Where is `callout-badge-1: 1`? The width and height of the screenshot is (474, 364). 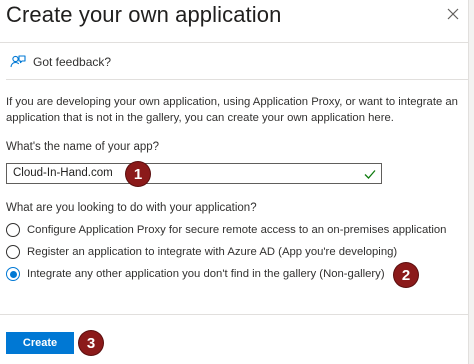
callout-badge-1: 1 is located at coordinates (138, 174).